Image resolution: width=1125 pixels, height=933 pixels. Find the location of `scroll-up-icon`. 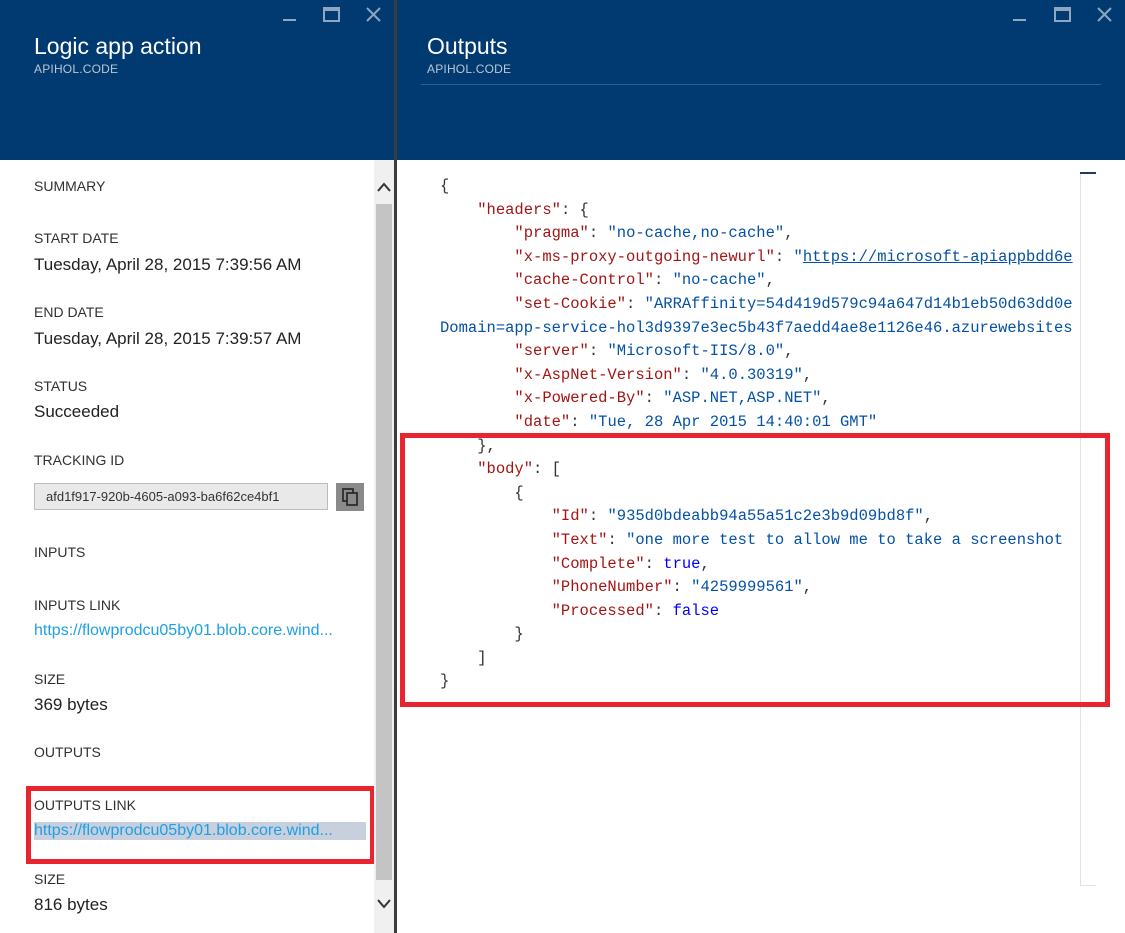

scroll-up-icon is located at coordinates (384, 187).